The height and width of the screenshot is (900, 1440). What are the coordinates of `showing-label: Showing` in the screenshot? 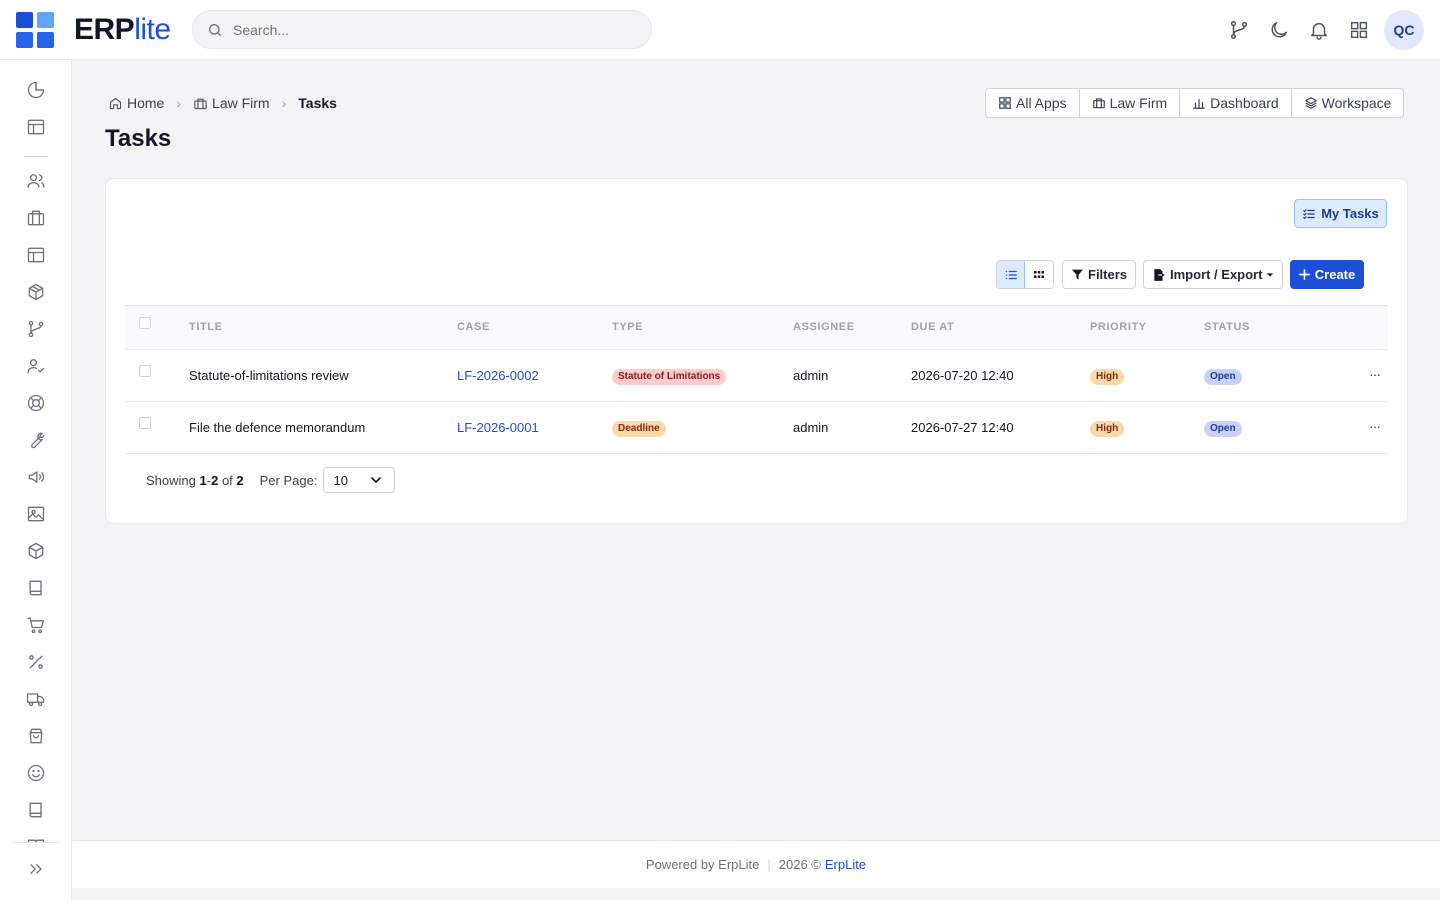 It's located at (171, 480).